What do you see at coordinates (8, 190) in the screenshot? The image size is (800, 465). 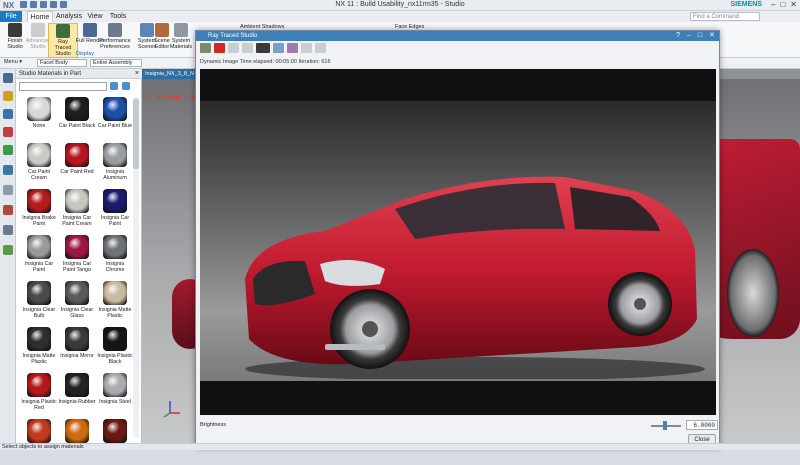 I see `history-icon` at bounding box center [8, 190].